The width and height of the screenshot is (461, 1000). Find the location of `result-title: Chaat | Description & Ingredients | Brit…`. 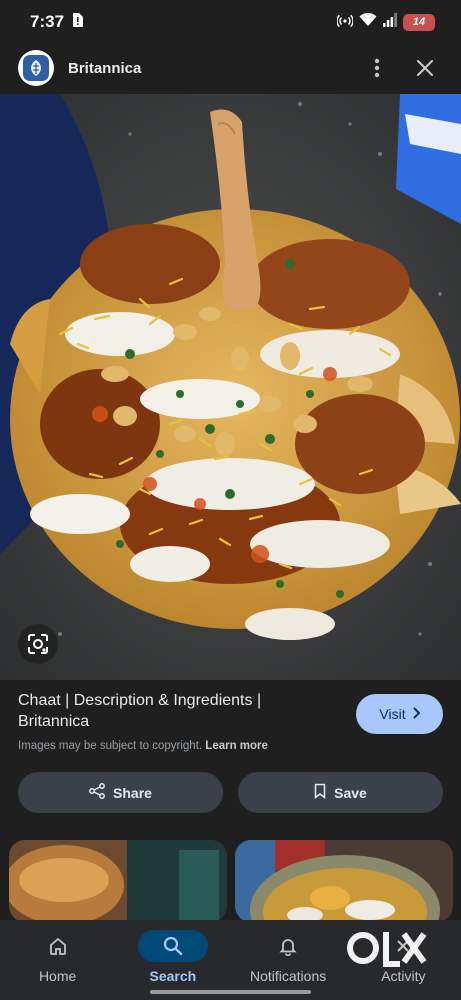

result-title: Chaat | Description & Ingredients | Brit… is located at coordinates (168, 711).